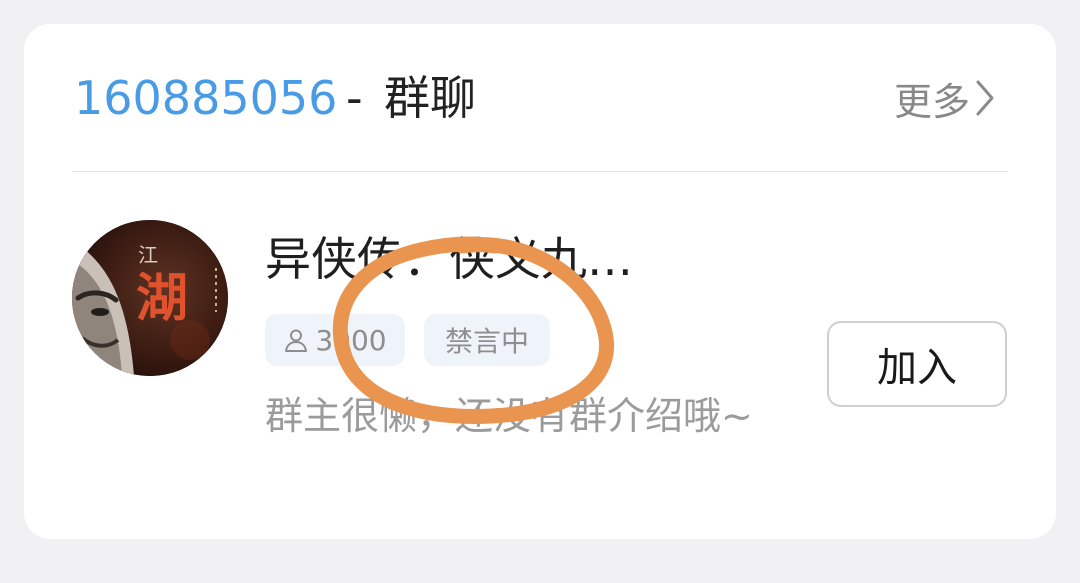 Image resolution: width=1080 pixels, height=583 pixels. I want to click on member-count-badge: 3000, so click(335, 340).